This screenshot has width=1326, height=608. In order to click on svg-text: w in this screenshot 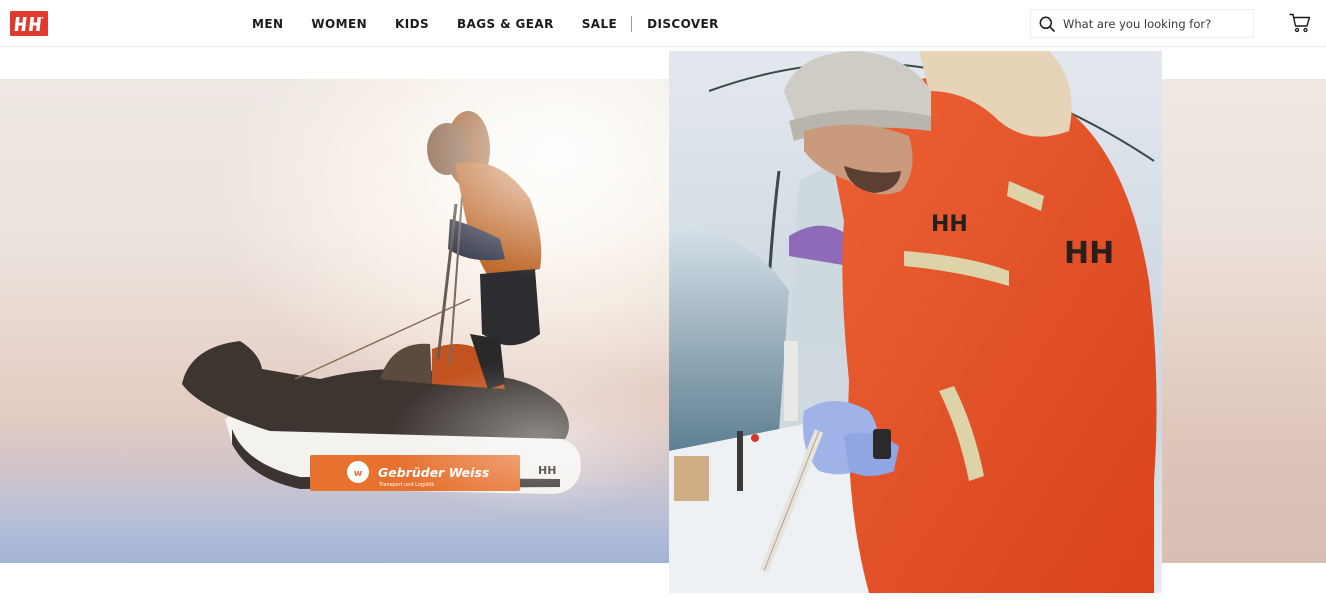, I will do `click(358, 474)`.